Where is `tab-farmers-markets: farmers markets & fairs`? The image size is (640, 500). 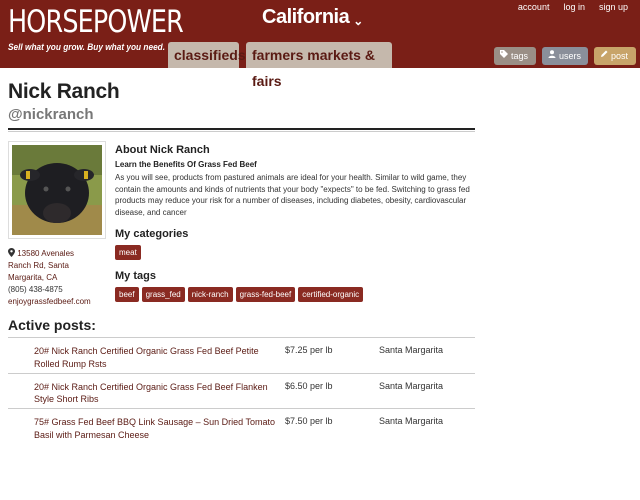 tab-farmers-markets: farmers markets & fairs is located at coordinates (319, 65).